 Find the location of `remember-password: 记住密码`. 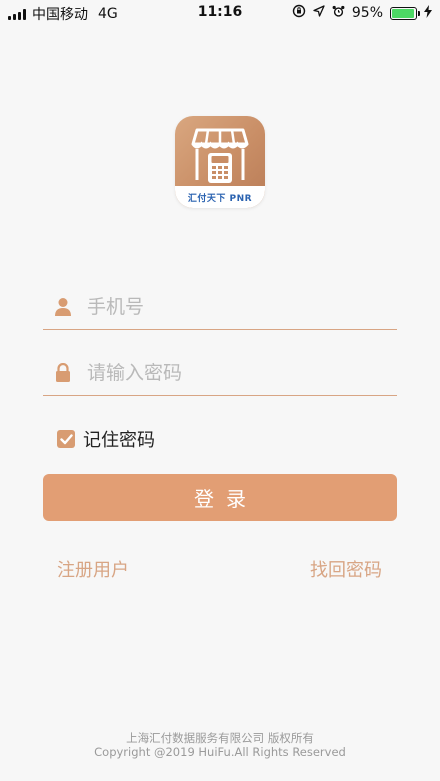

remember-password: 记住密码 is located at coordinates (106, 439).